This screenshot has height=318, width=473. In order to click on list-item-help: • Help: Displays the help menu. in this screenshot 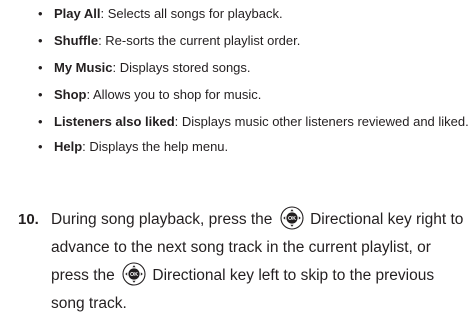, I will do `click(254, 147)`.